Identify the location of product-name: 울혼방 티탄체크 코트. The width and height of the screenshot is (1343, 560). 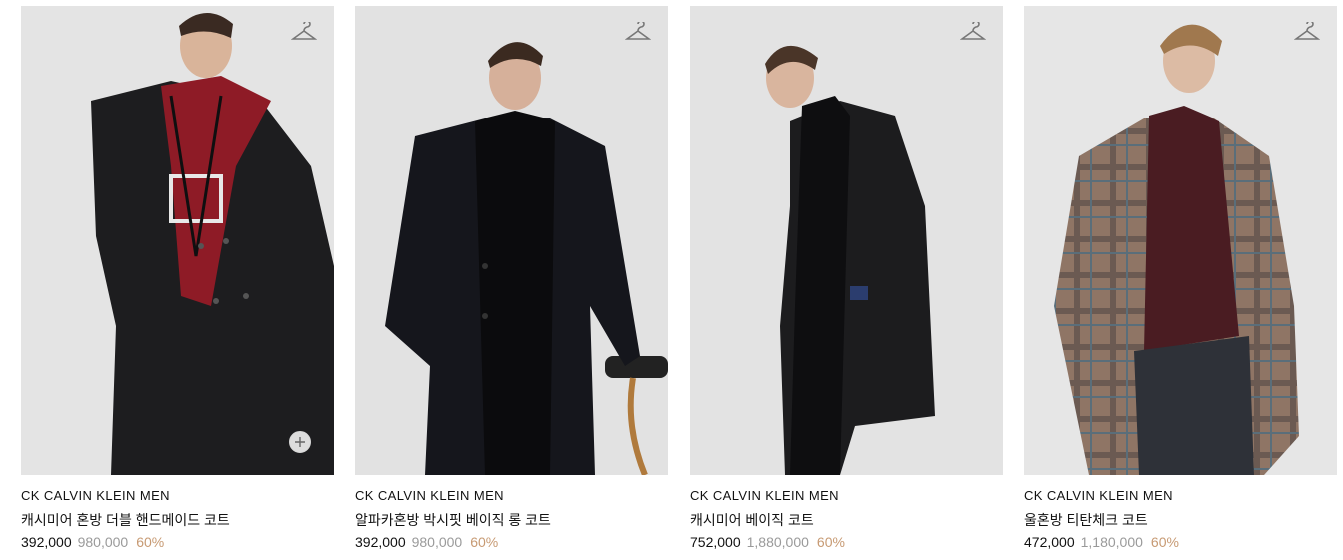
(1086, 520).